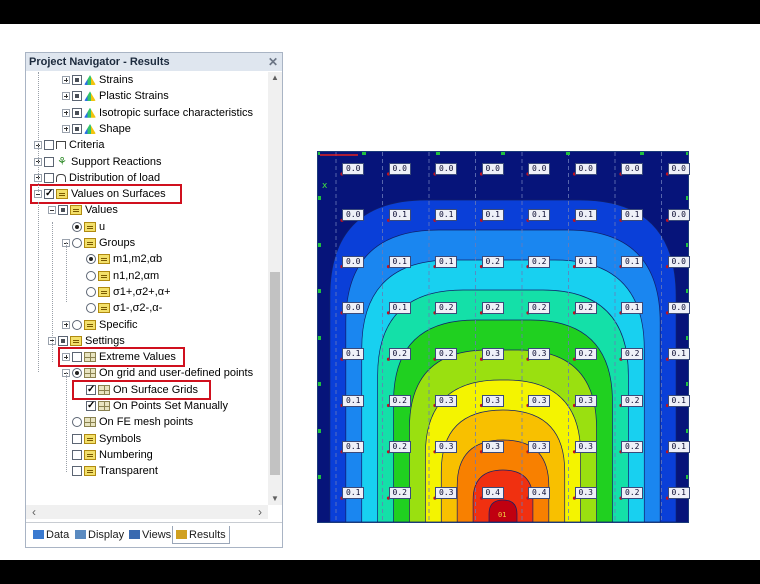  Describe the element at coordinates (99, 535) in the screenshot. I see `tab-display: Display` at that location.